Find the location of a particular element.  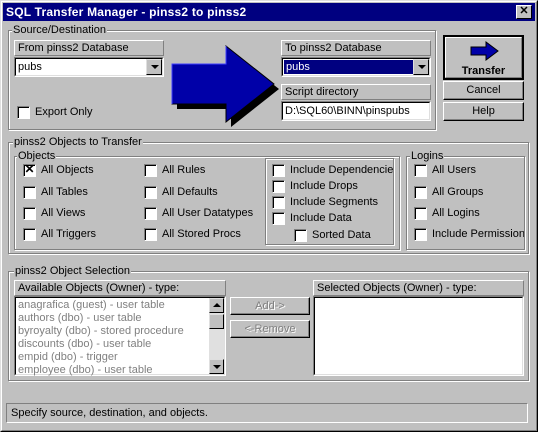

close-button: ✕ is located at coordinates (524, 12).